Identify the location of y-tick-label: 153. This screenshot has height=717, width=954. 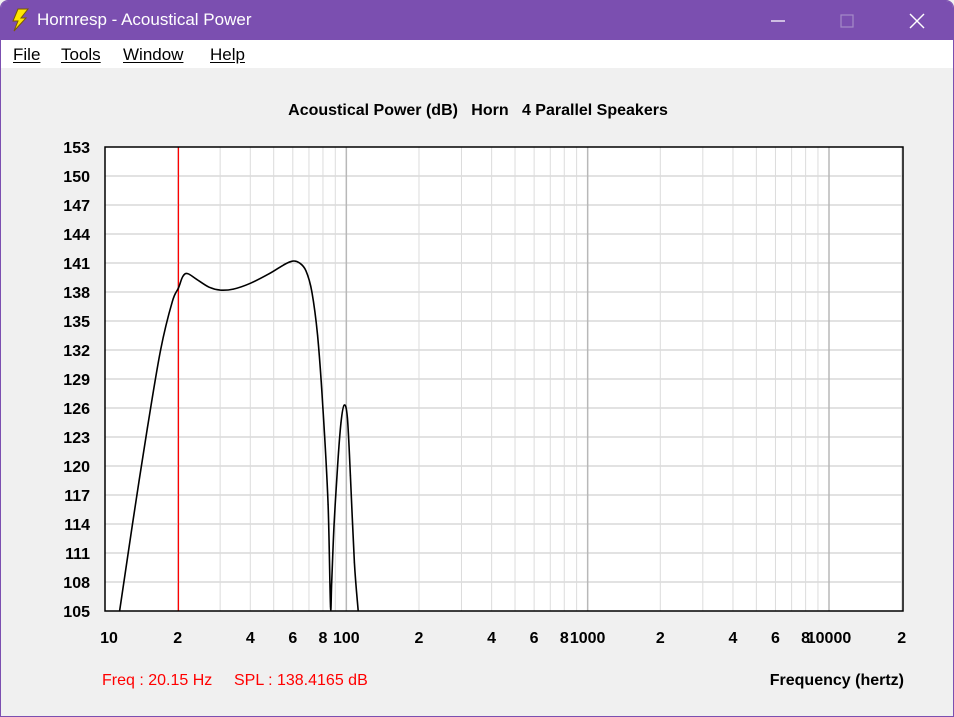
(76, 148).